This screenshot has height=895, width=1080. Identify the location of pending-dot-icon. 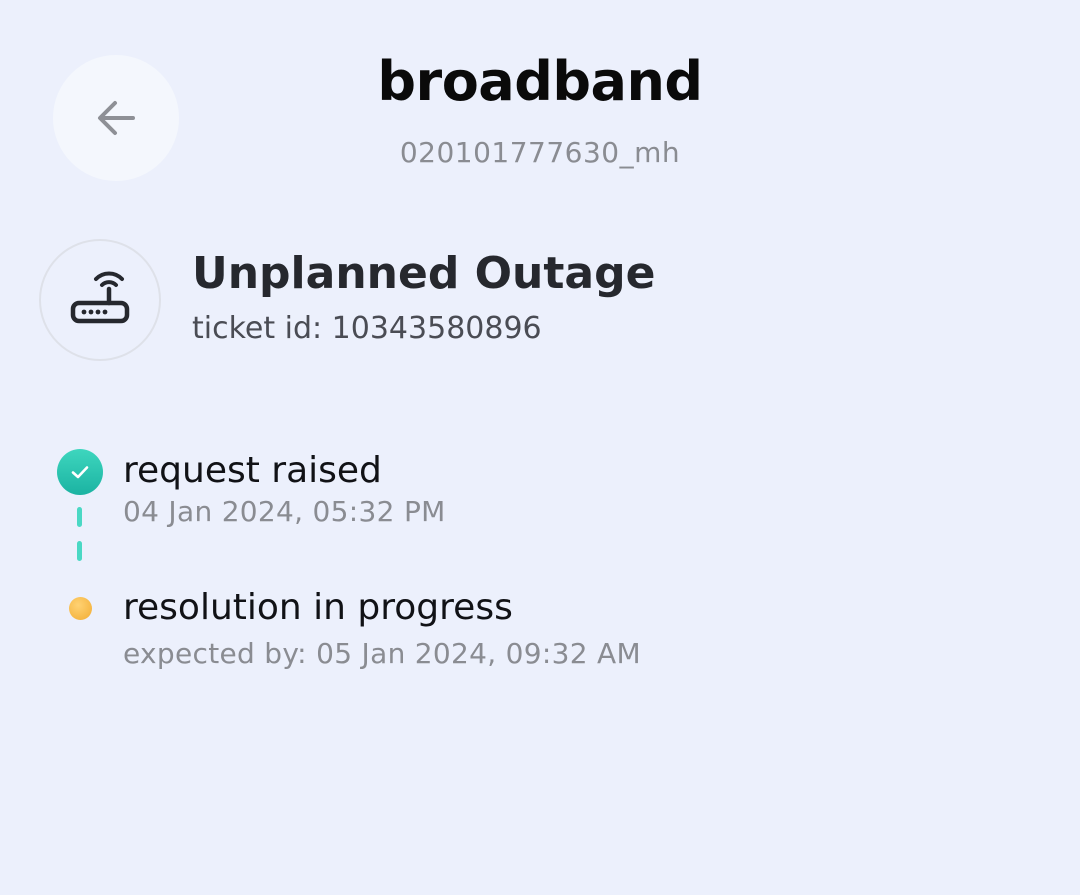
(80, 608).